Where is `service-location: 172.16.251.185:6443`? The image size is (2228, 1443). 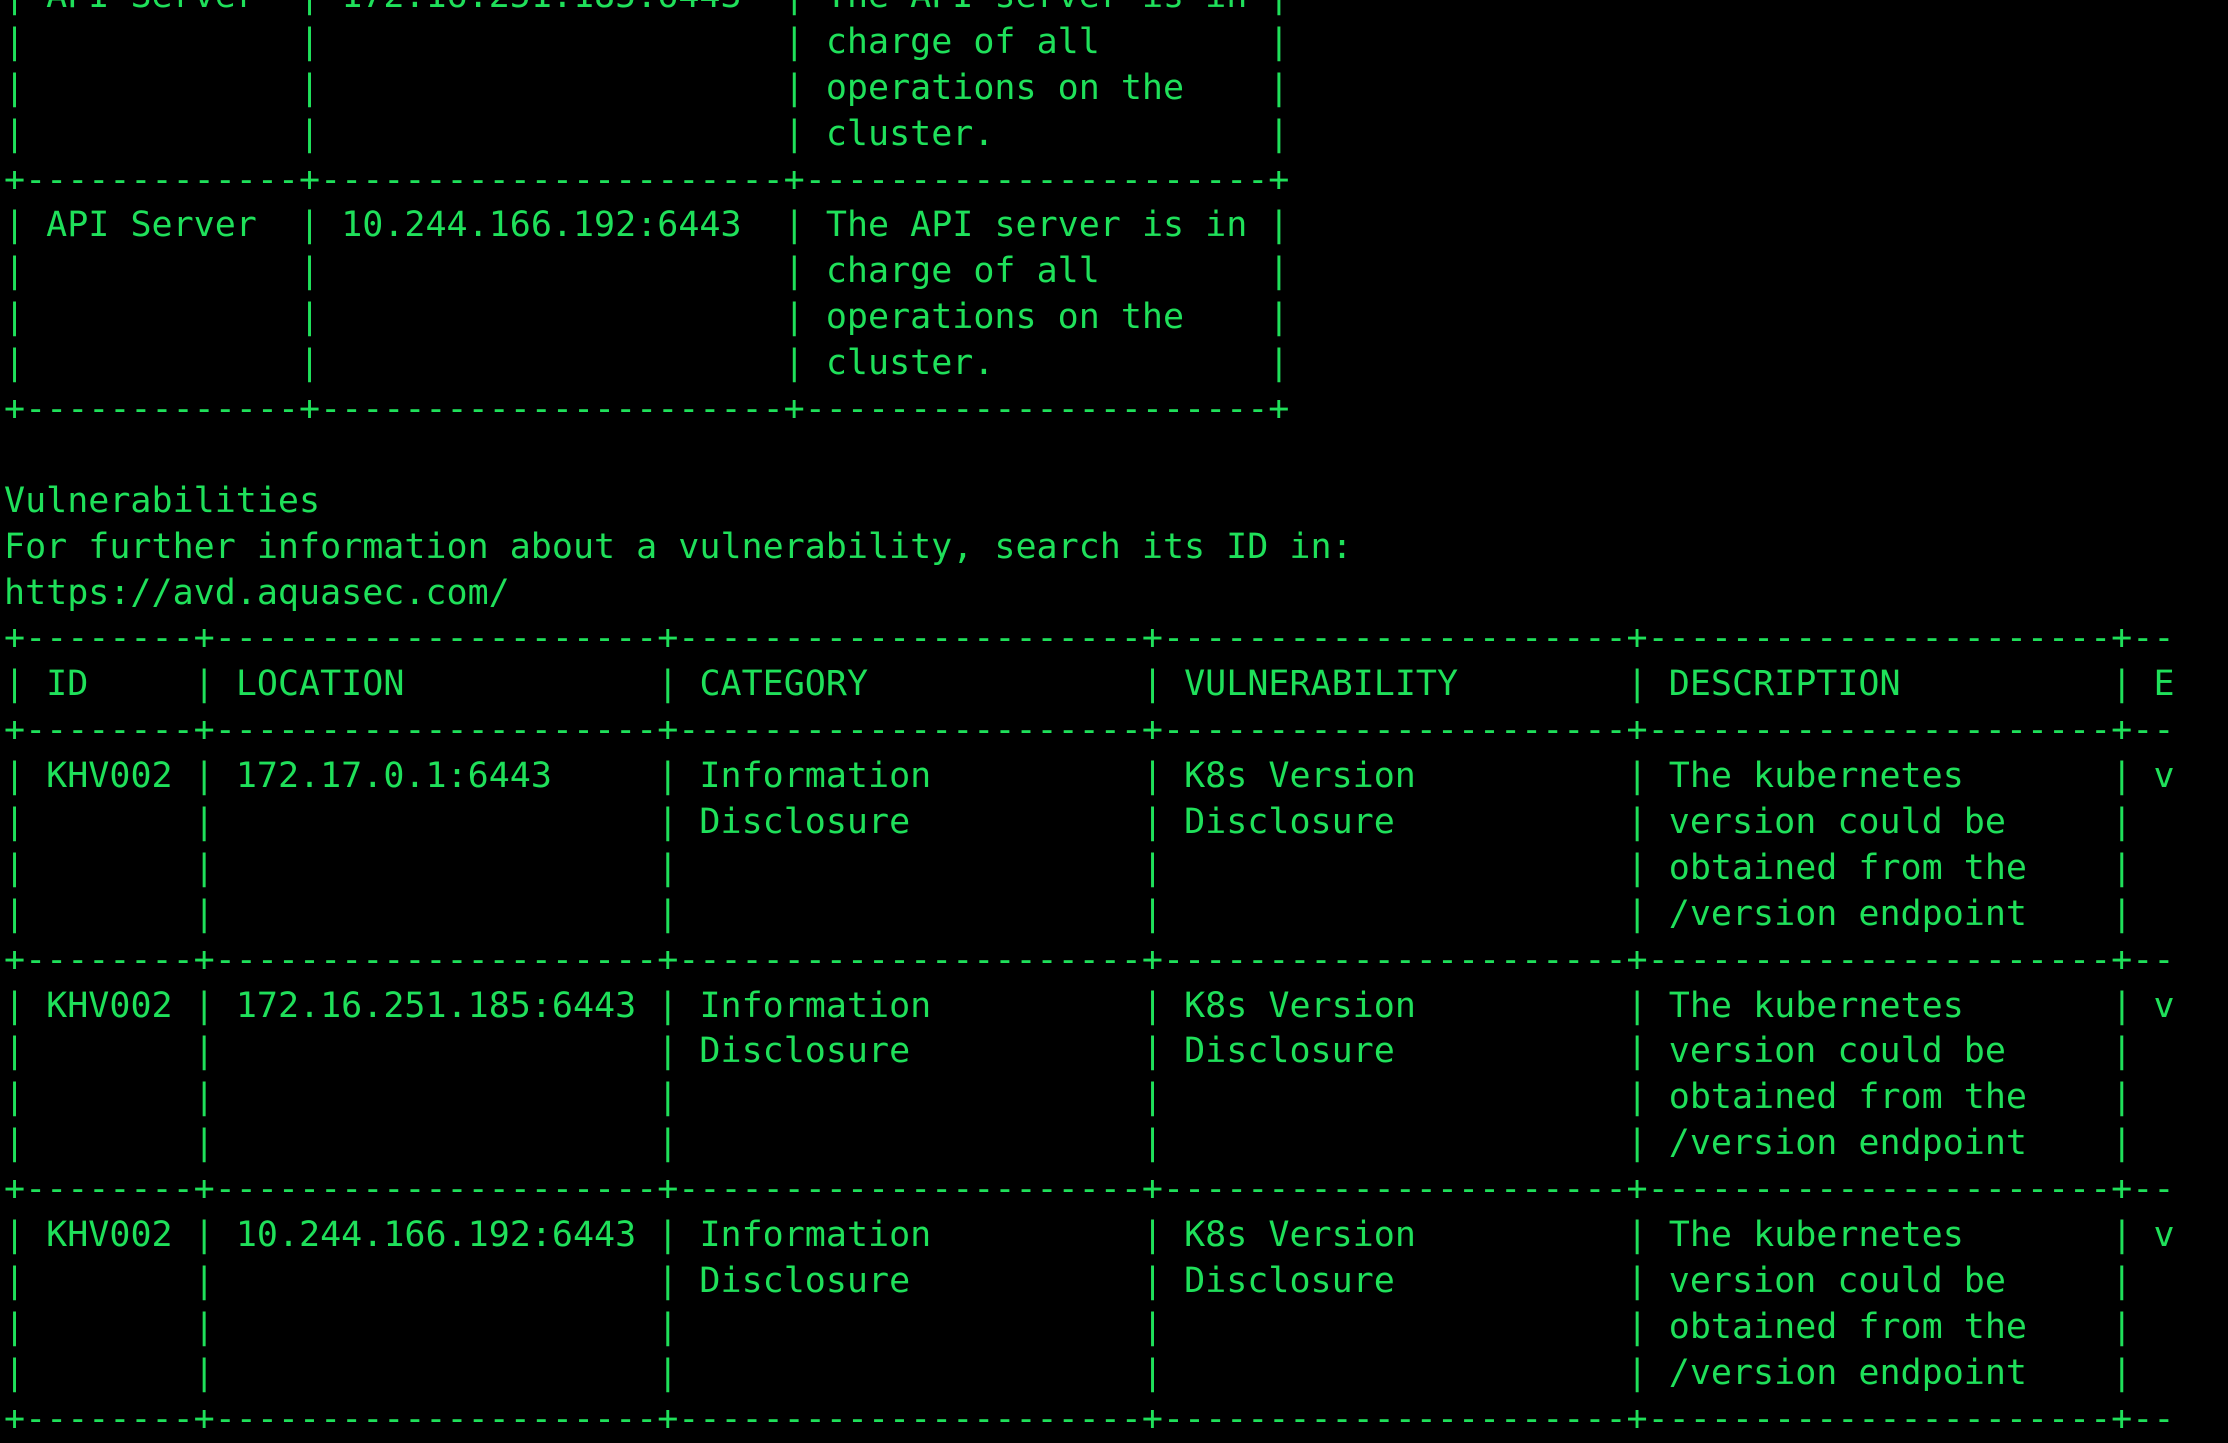
service-location: 172.16.251.185:6443 is located at coordinates (541, 8).